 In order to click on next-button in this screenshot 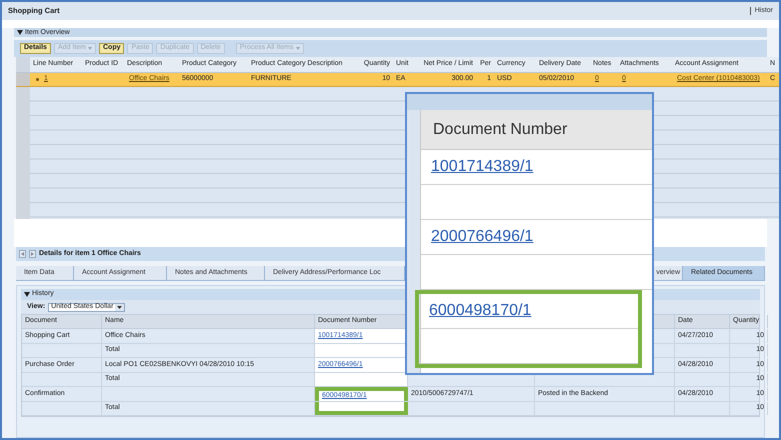, I will do `click(32, 254)`.